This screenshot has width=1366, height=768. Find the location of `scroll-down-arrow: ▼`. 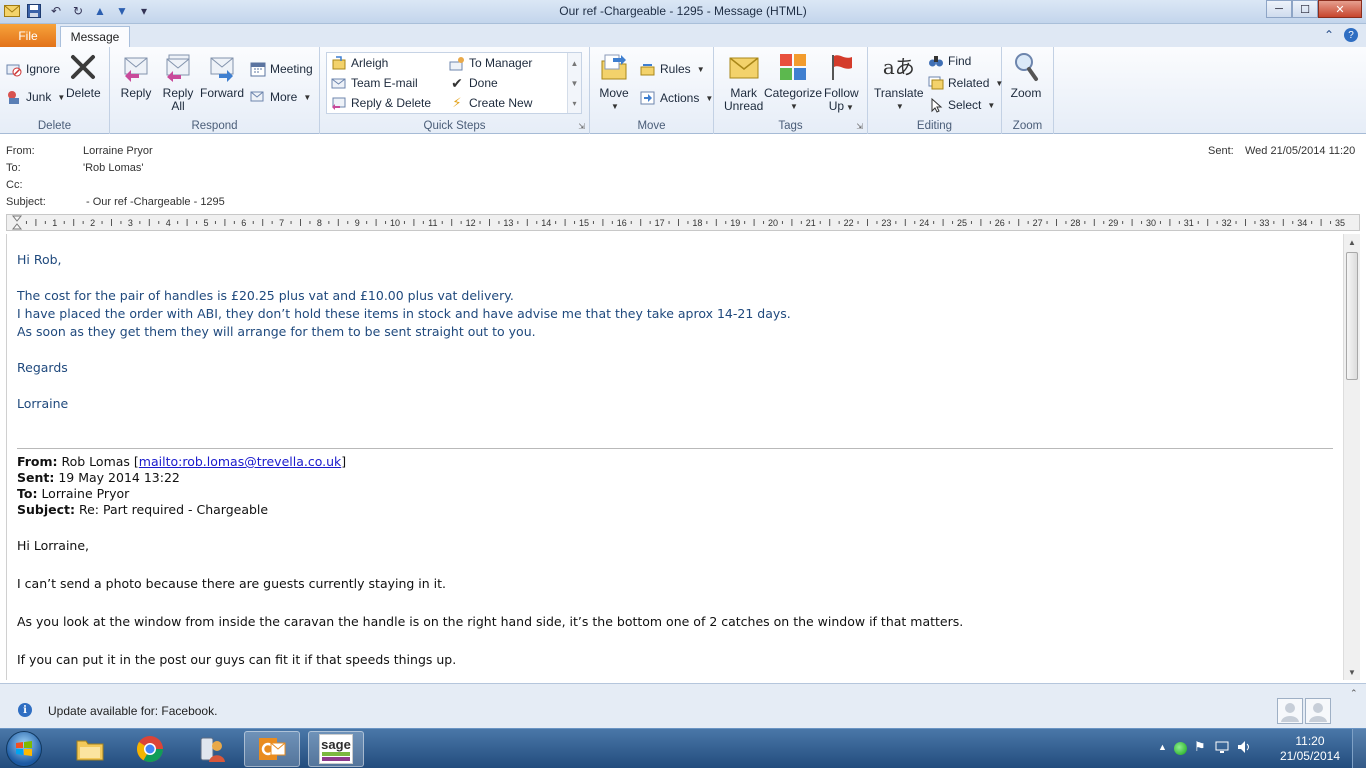

scroll-down-arrow: ▼ is located at coordinates (1352, 672).